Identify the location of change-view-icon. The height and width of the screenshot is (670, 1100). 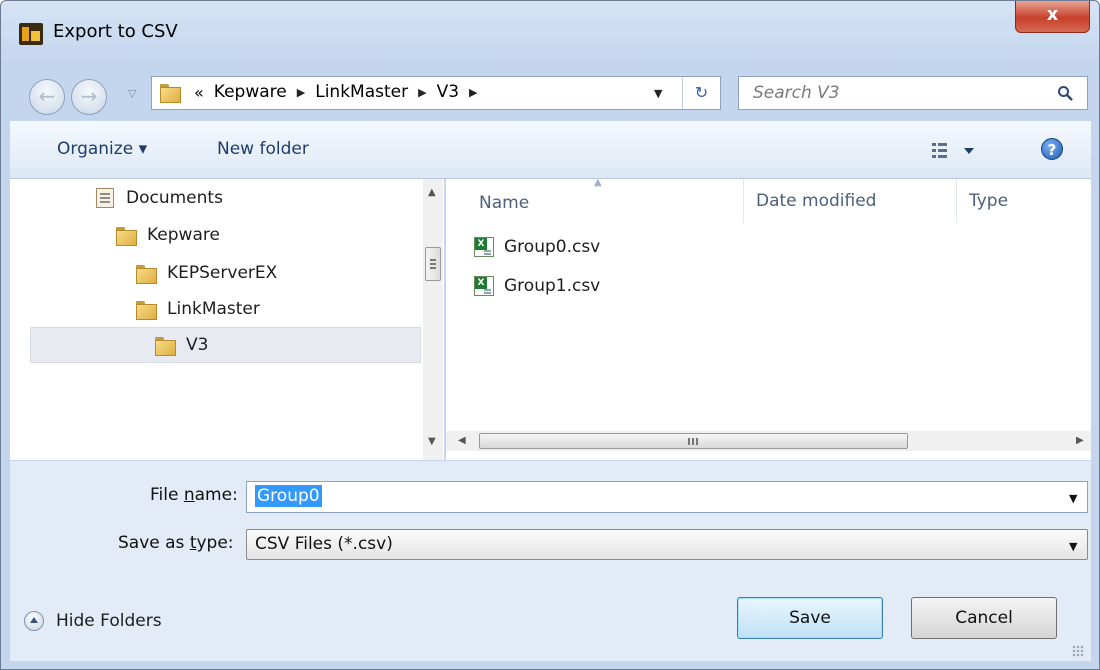
(956, 151).